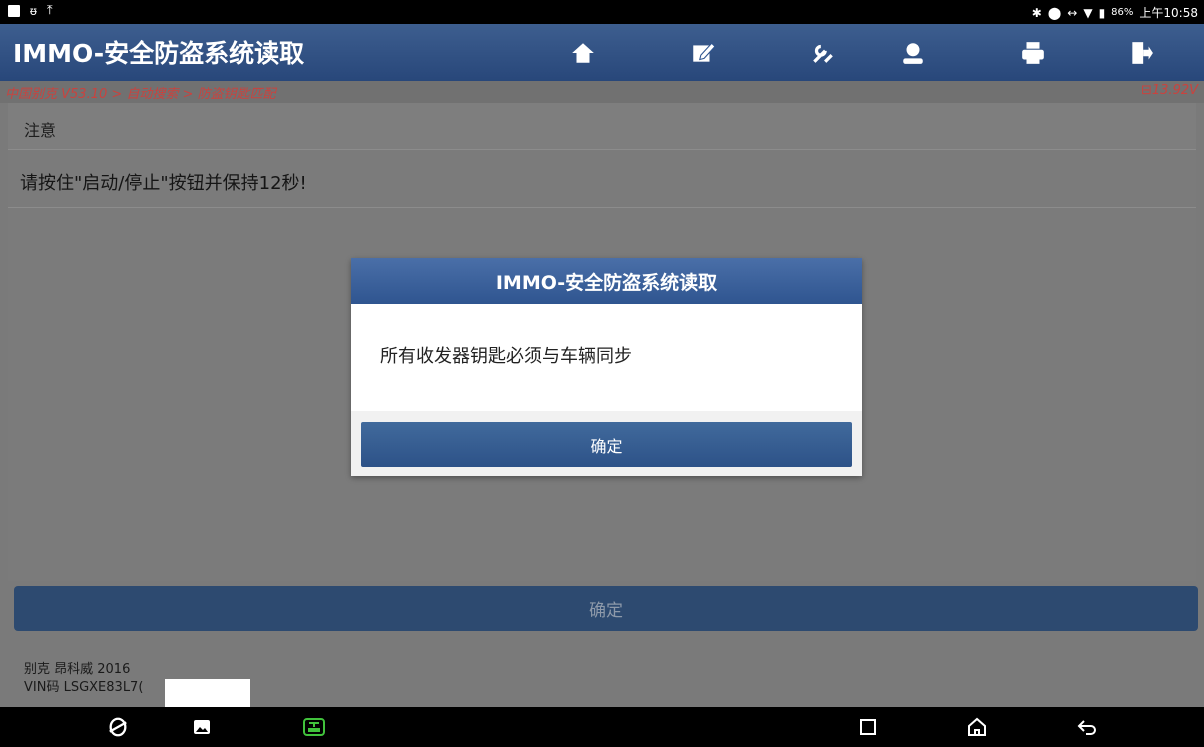 The image size is (1204, 747). I want to click on vin-number: VIN码 LSGXE83L7(, so click(84, 687).